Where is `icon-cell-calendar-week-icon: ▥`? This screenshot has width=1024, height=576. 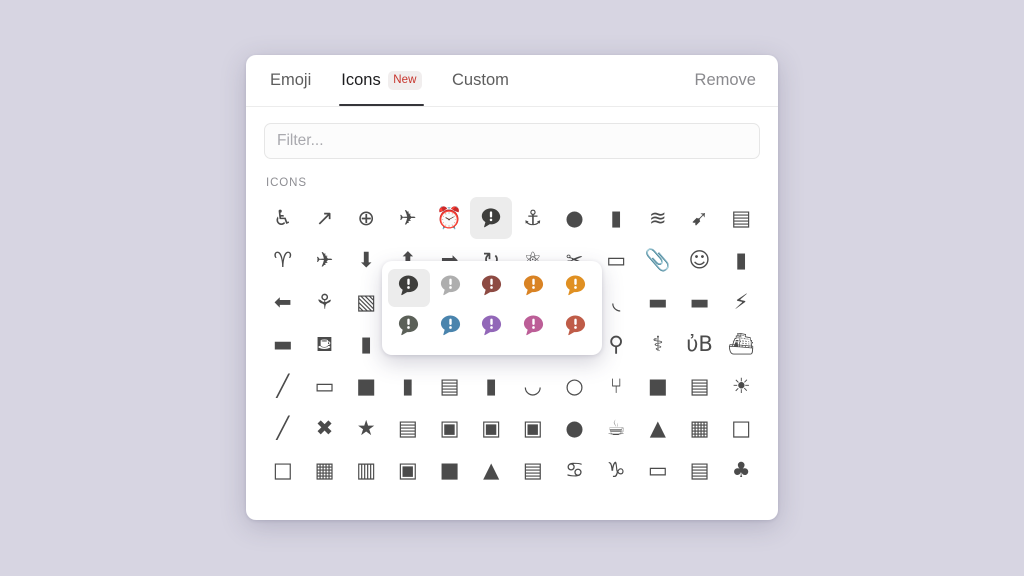
icon-cell-calendar-week-icon: ▥ is located at coordinates (366, 470).